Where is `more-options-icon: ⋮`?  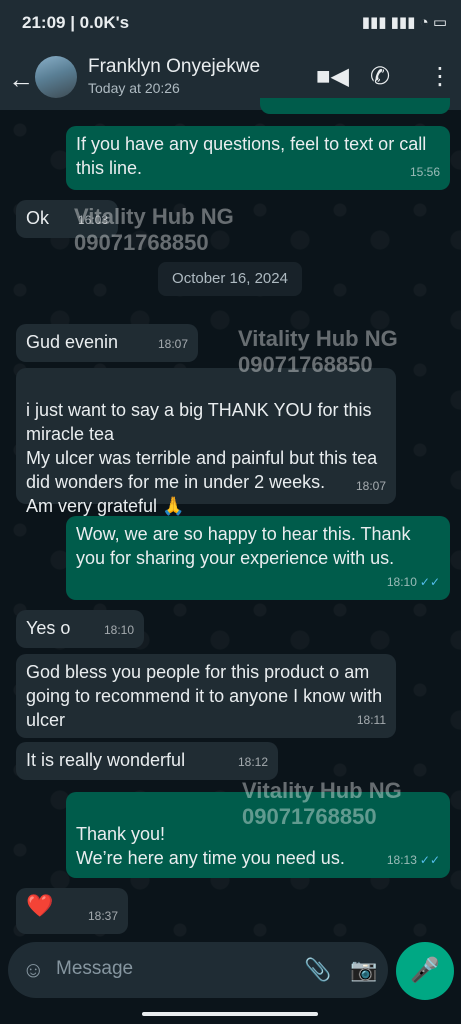
more-options-icon: ⋮ is located at coordinates (440, 76).